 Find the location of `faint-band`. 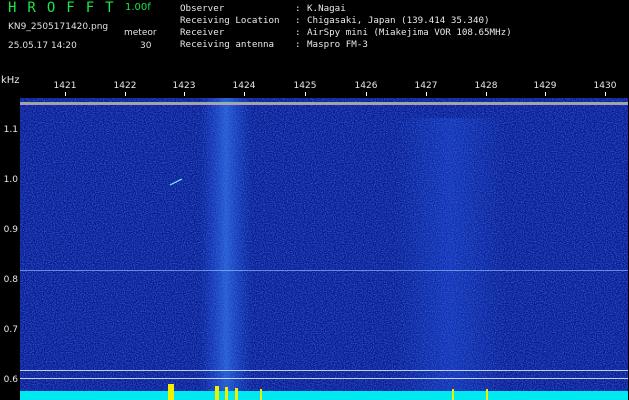

faint-band is located at coordinates (450, 259).